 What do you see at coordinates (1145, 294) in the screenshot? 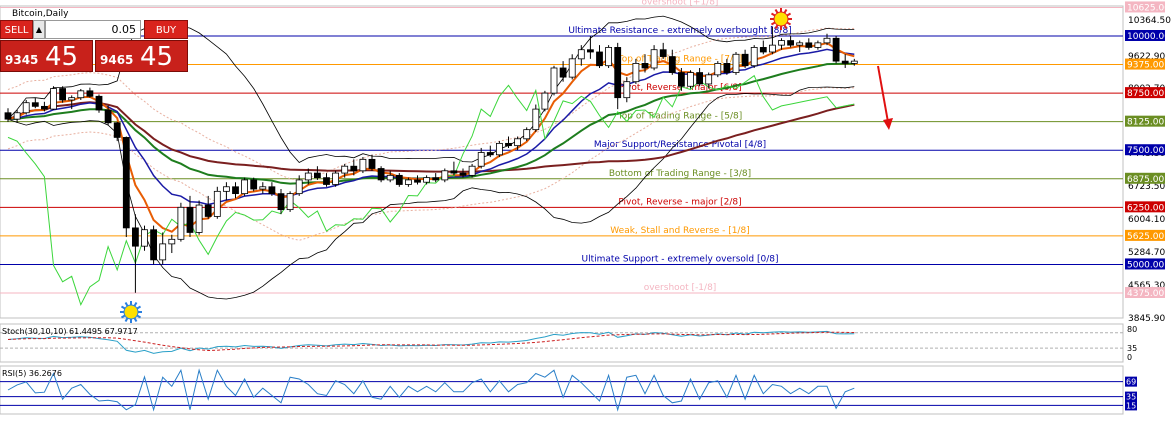
I see `level-axis-value: 4375.00` at bounding box center [1145, 294].